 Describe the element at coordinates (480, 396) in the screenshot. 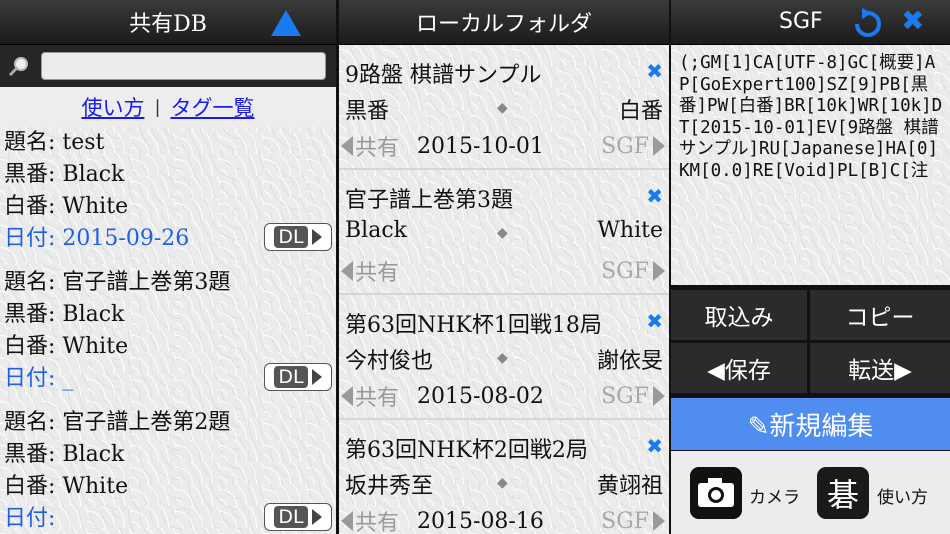

I see `file-date: 2015-08-02` at that location.